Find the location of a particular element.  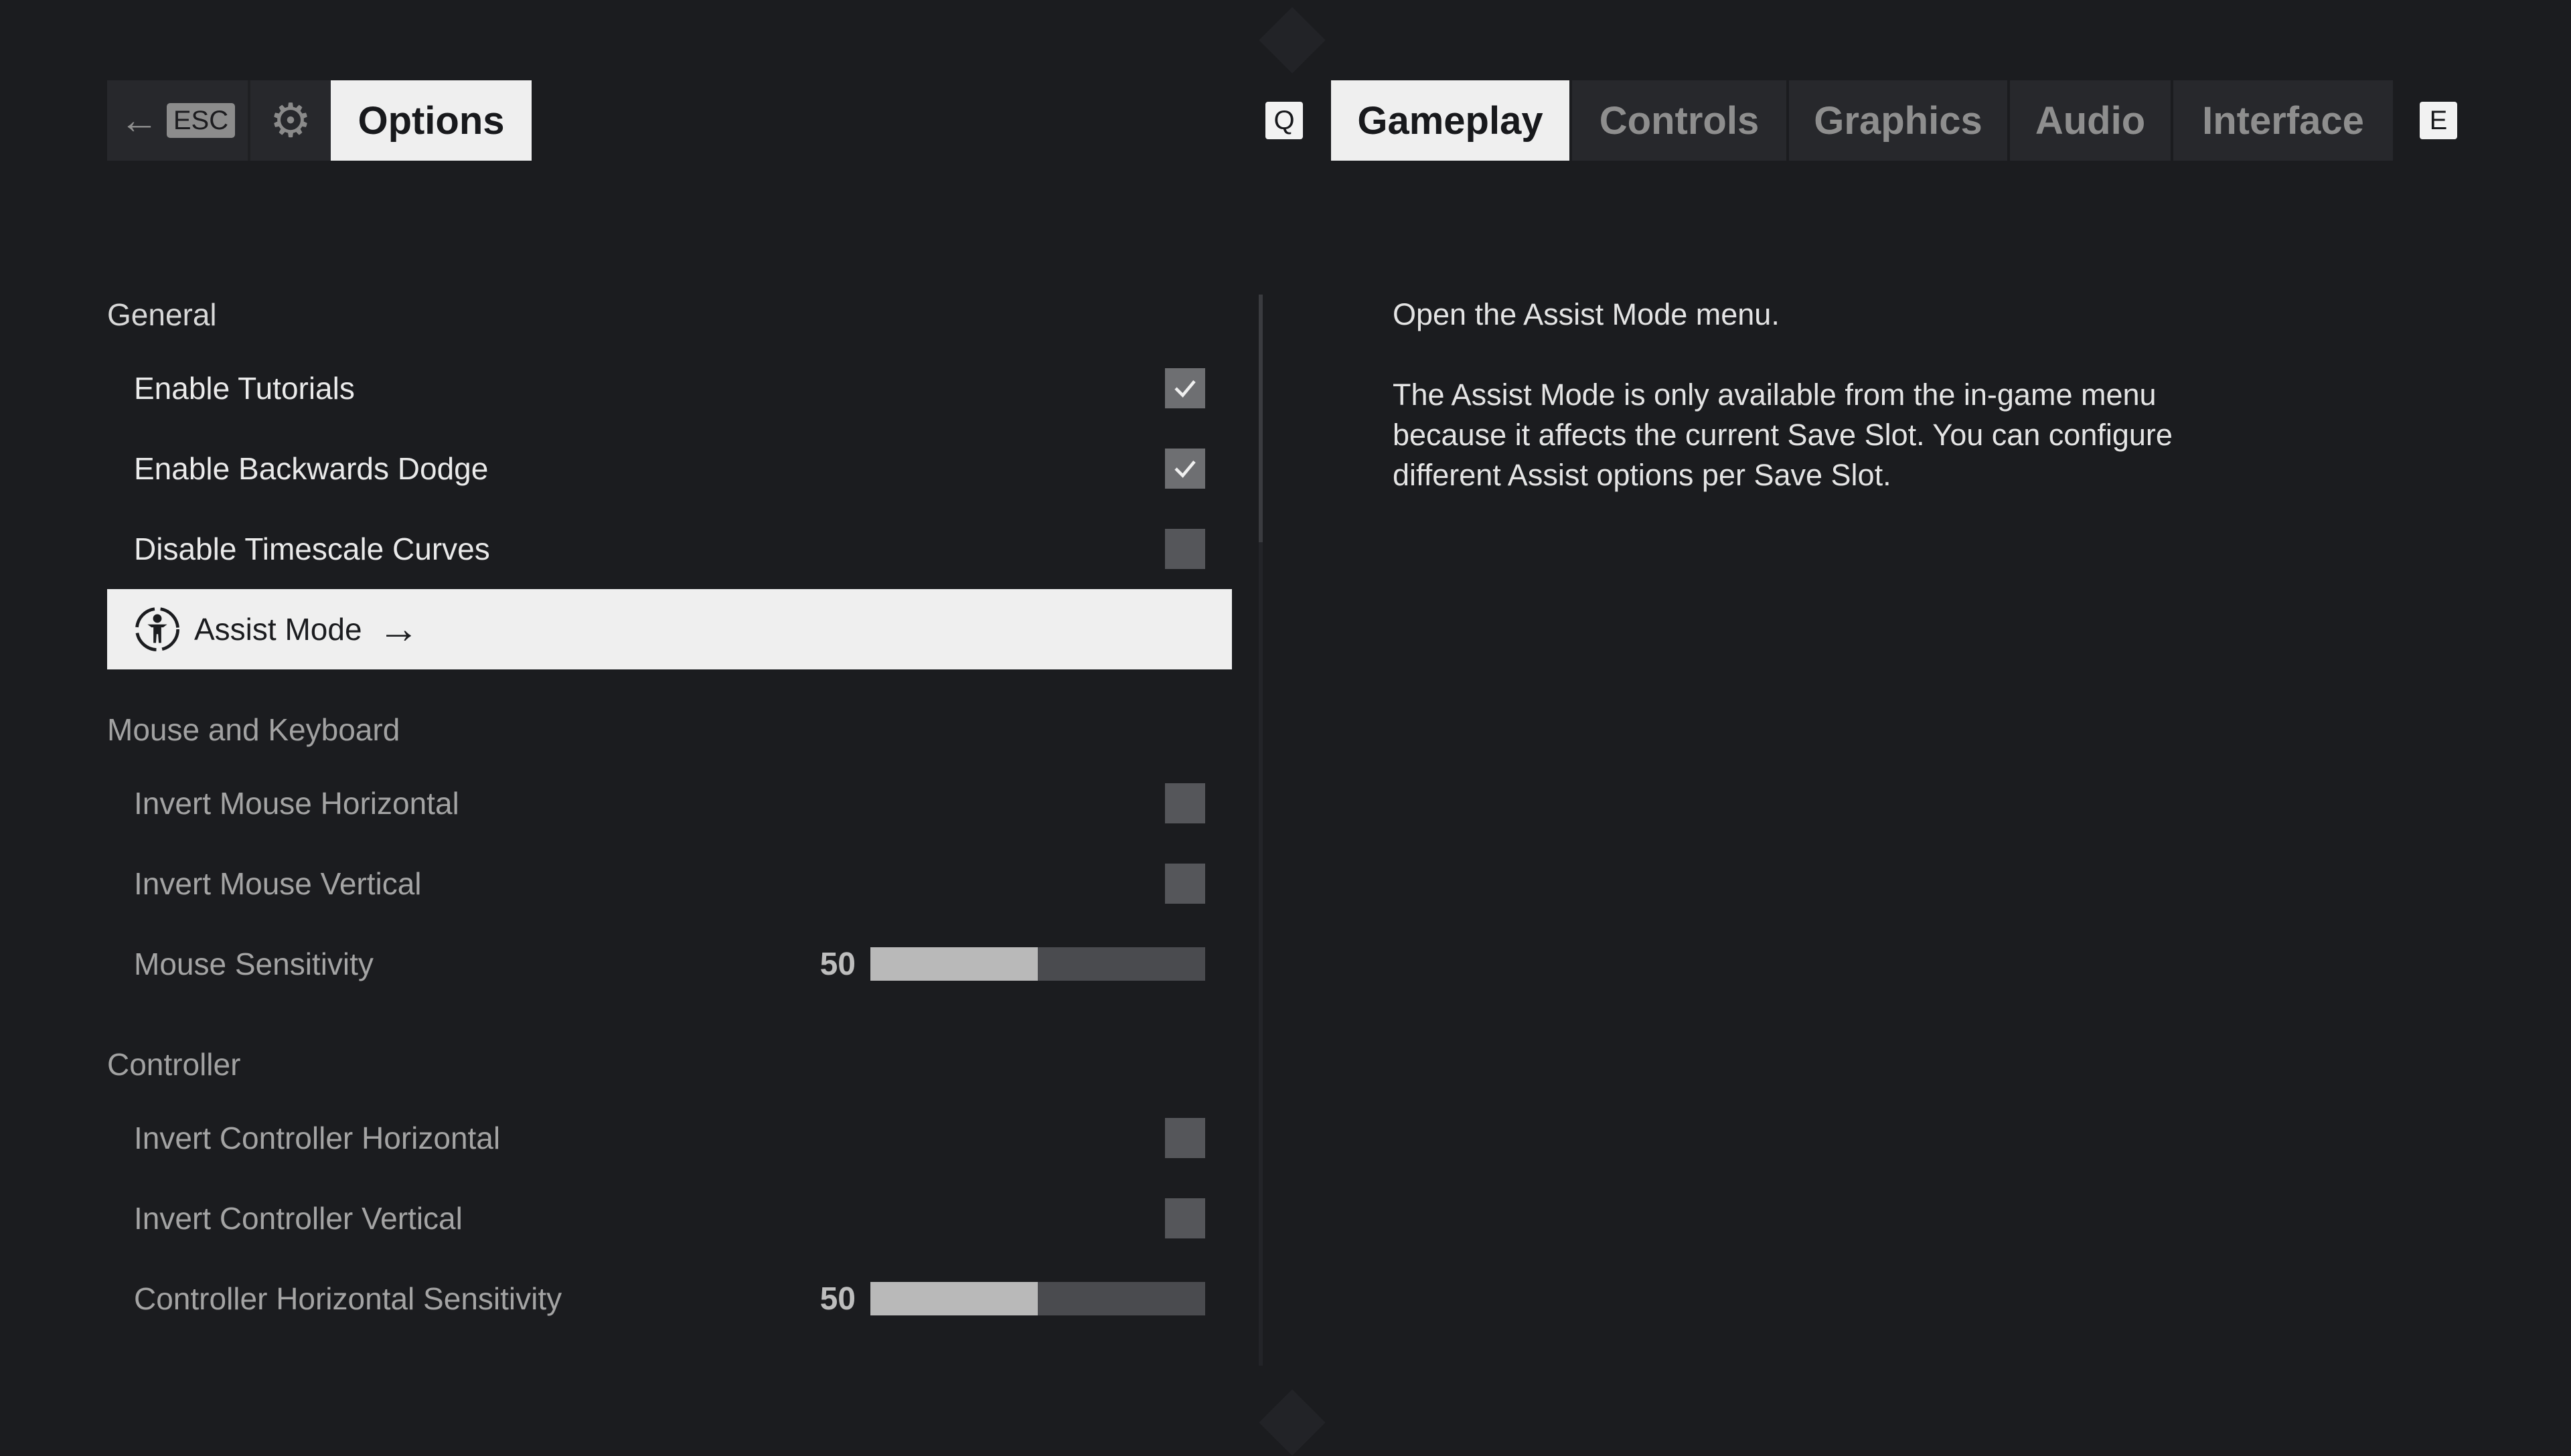

tab-audio: Audio is located at coordinates (2090, 120).